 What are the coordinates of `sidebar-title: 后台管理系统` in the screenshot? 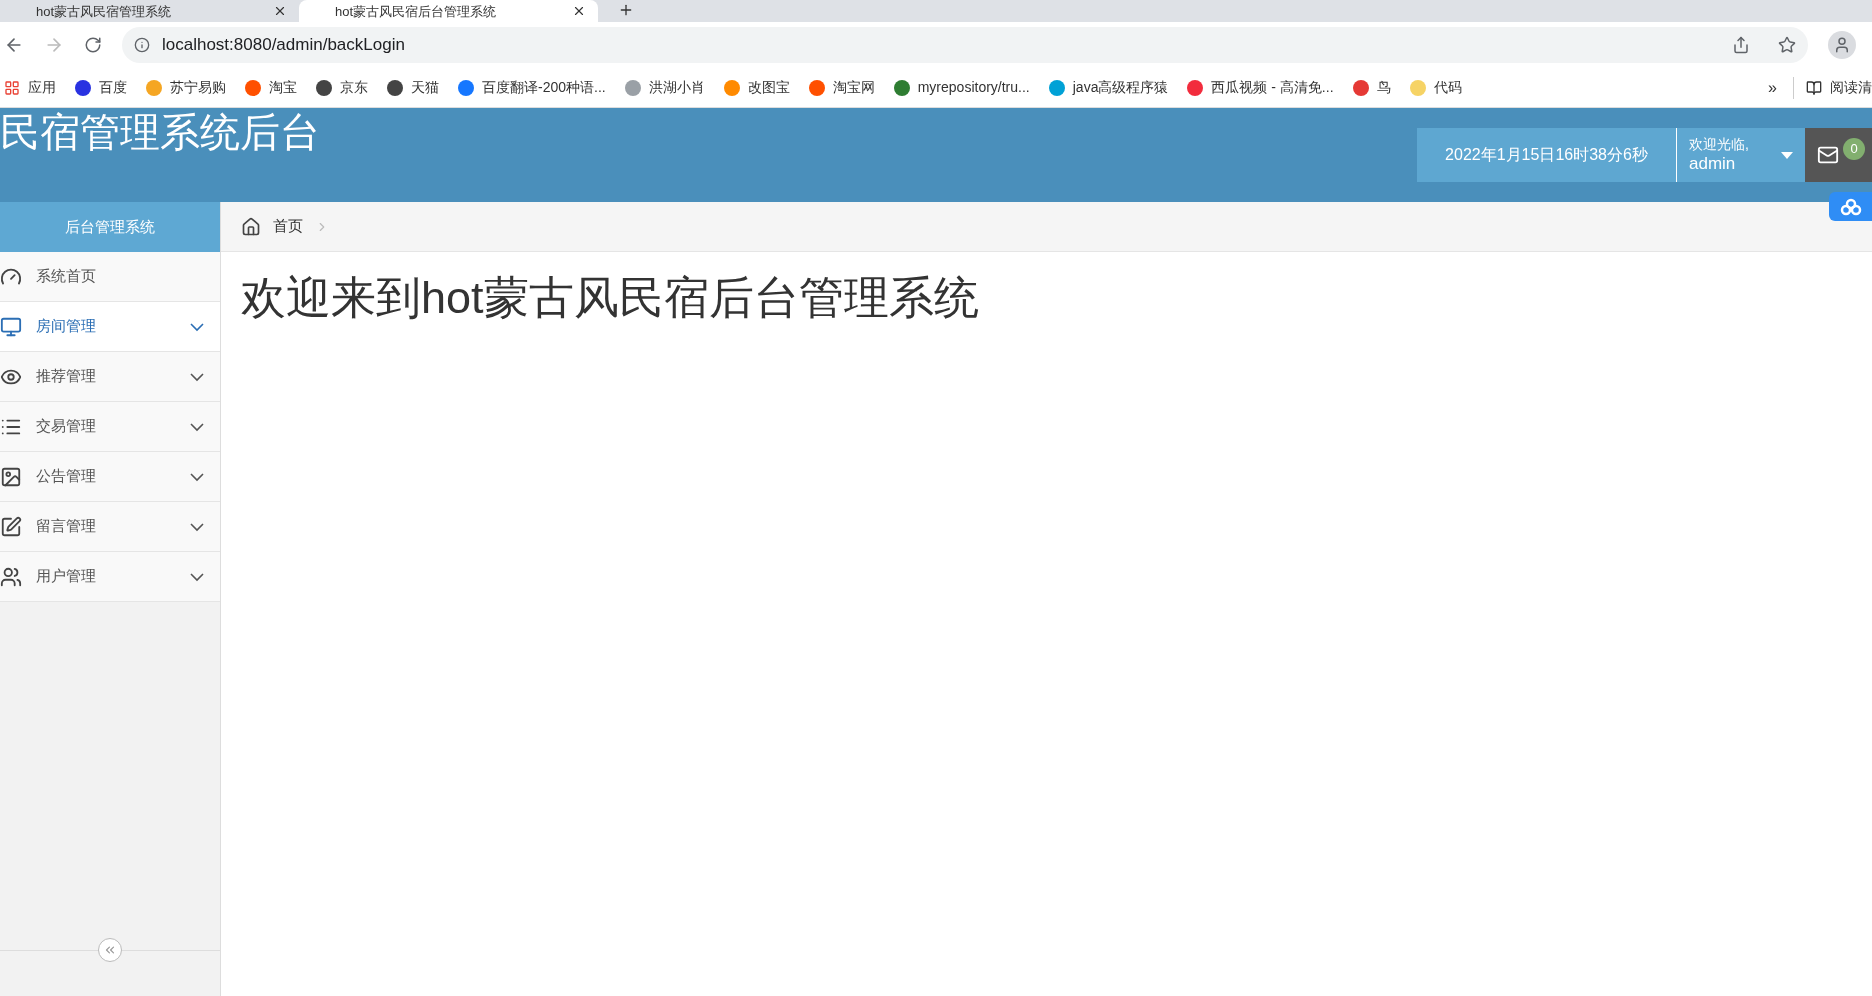 It's located at (110, 227).